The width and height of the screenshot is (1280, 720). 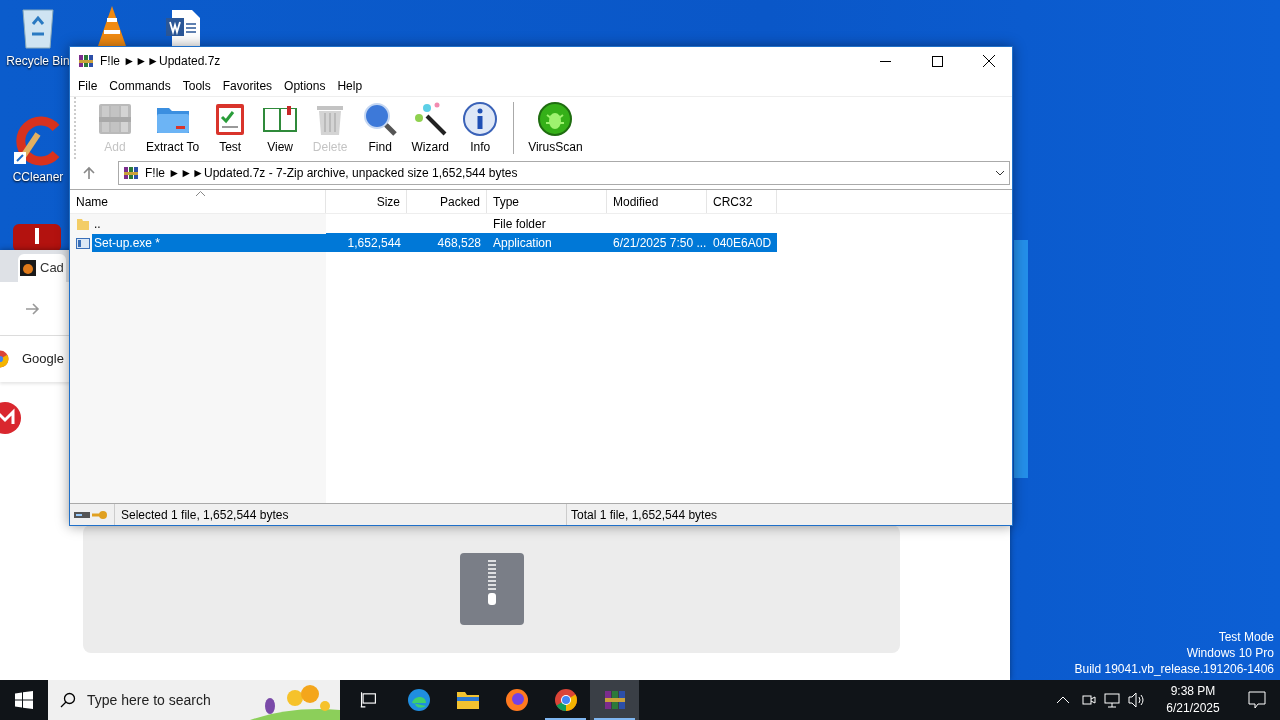 I want to click on table-cell-text: 468,528, so click(x=459, y=243).